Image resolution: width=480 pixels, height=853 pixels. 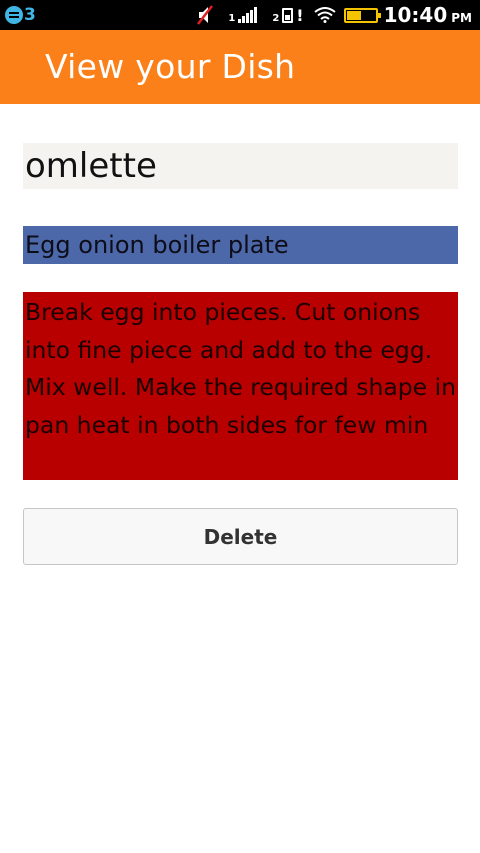 I want to click on dish-name-field: omlette, so click(x=240, y=166).